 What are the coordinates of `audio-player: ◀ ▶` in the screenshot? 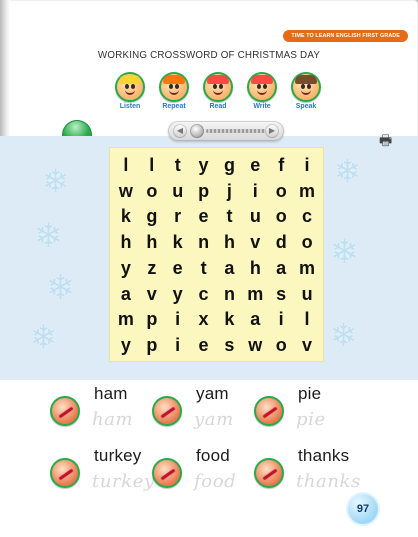 It's located at (226, 131).